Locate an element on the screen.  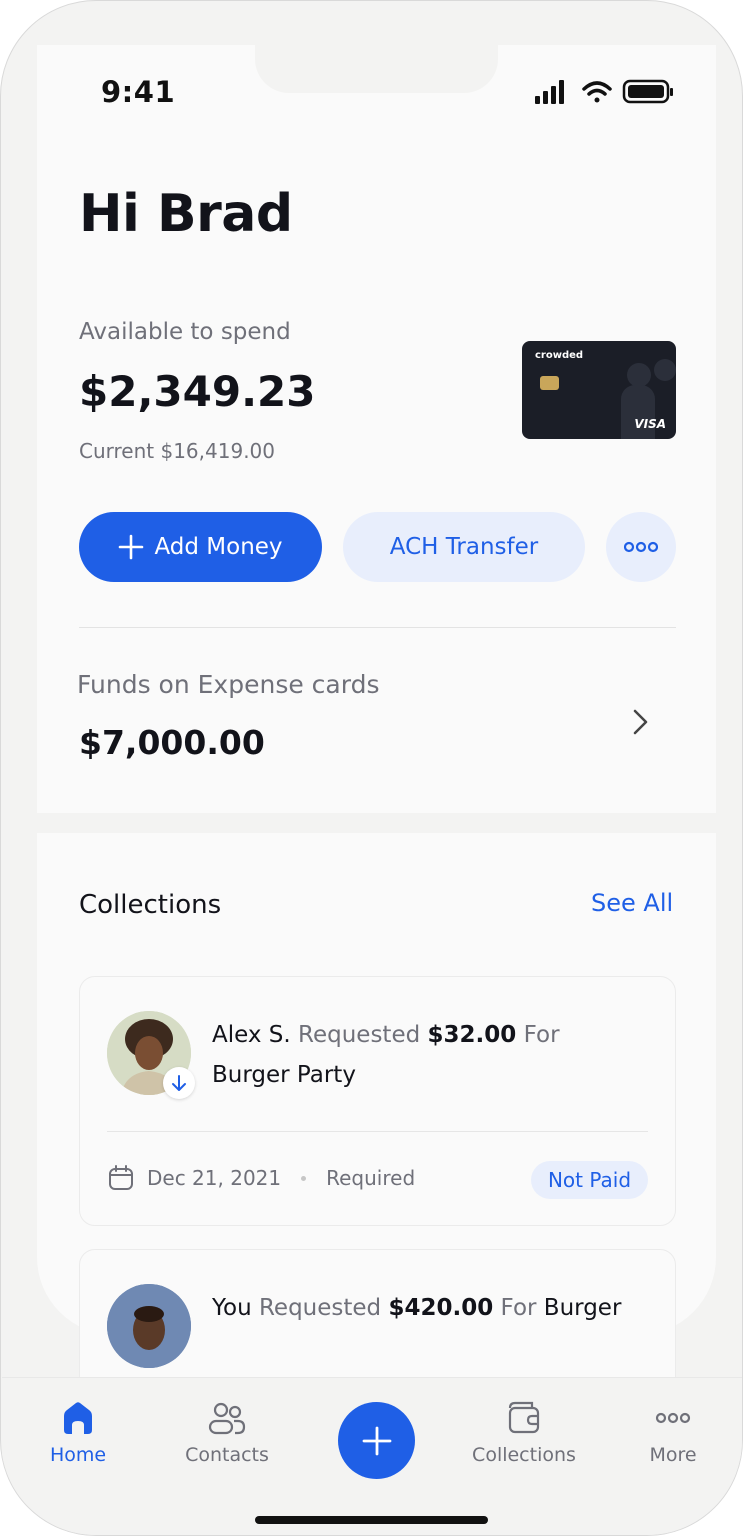
funds-label: Funds on Expense cards is located at coordinates (228, 684).